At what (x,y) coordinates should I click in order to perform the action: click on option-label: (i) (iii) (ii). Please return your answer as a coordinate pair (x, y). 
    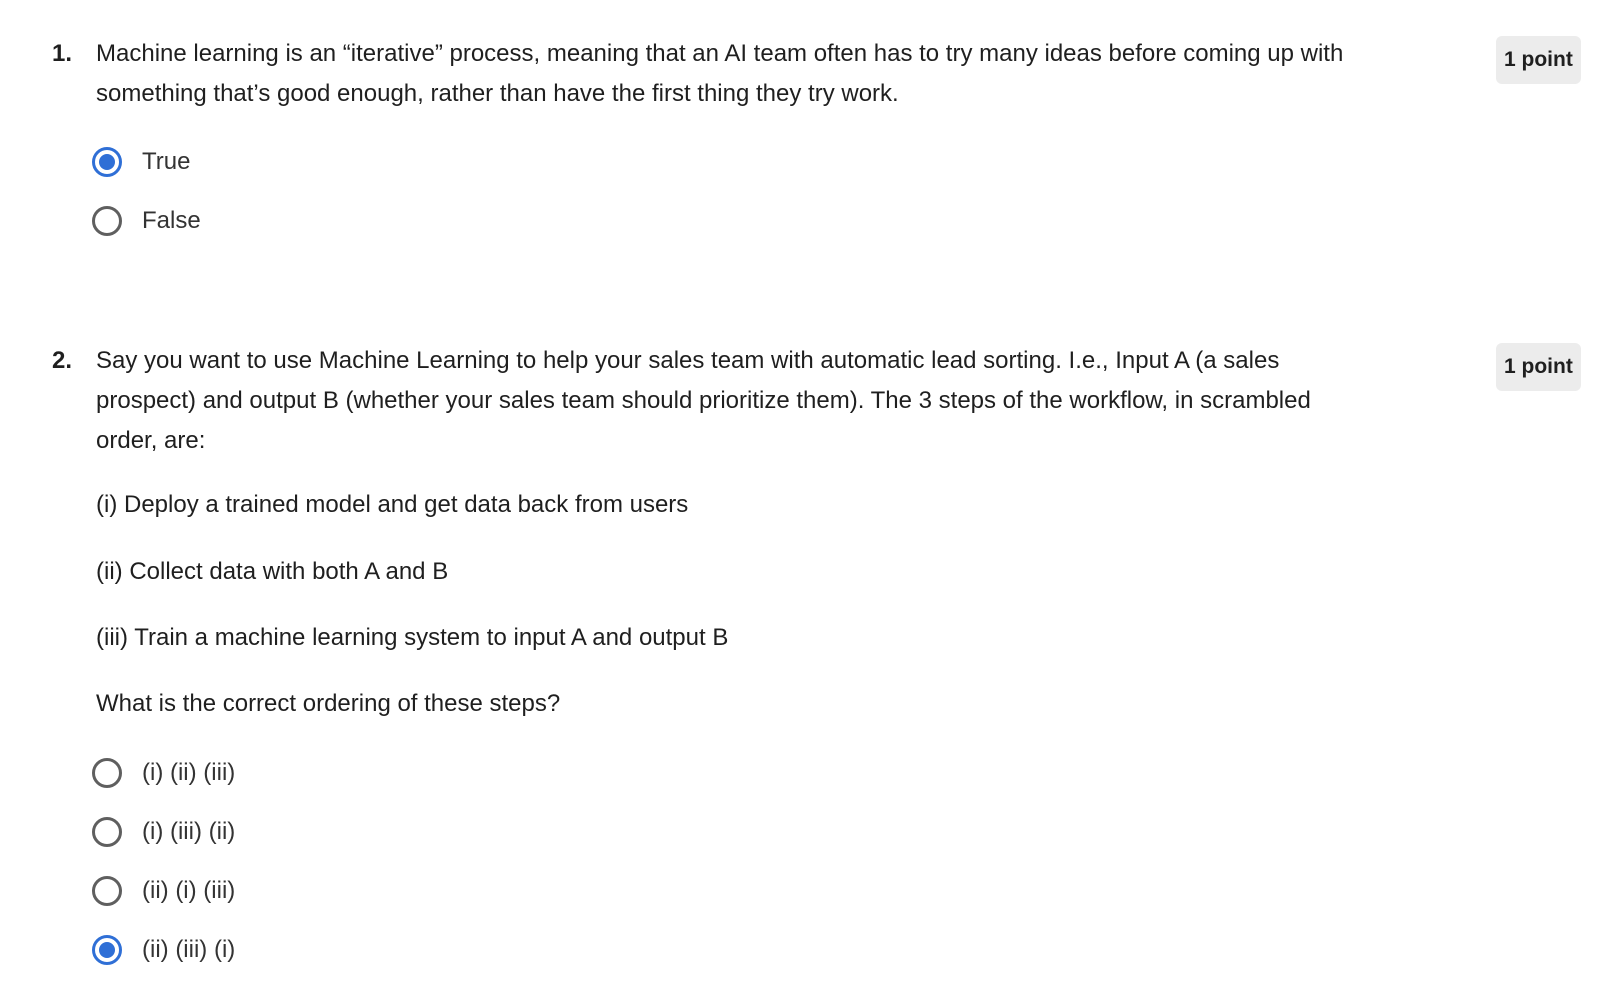
    Looking at the image, I should click on (189, 831).